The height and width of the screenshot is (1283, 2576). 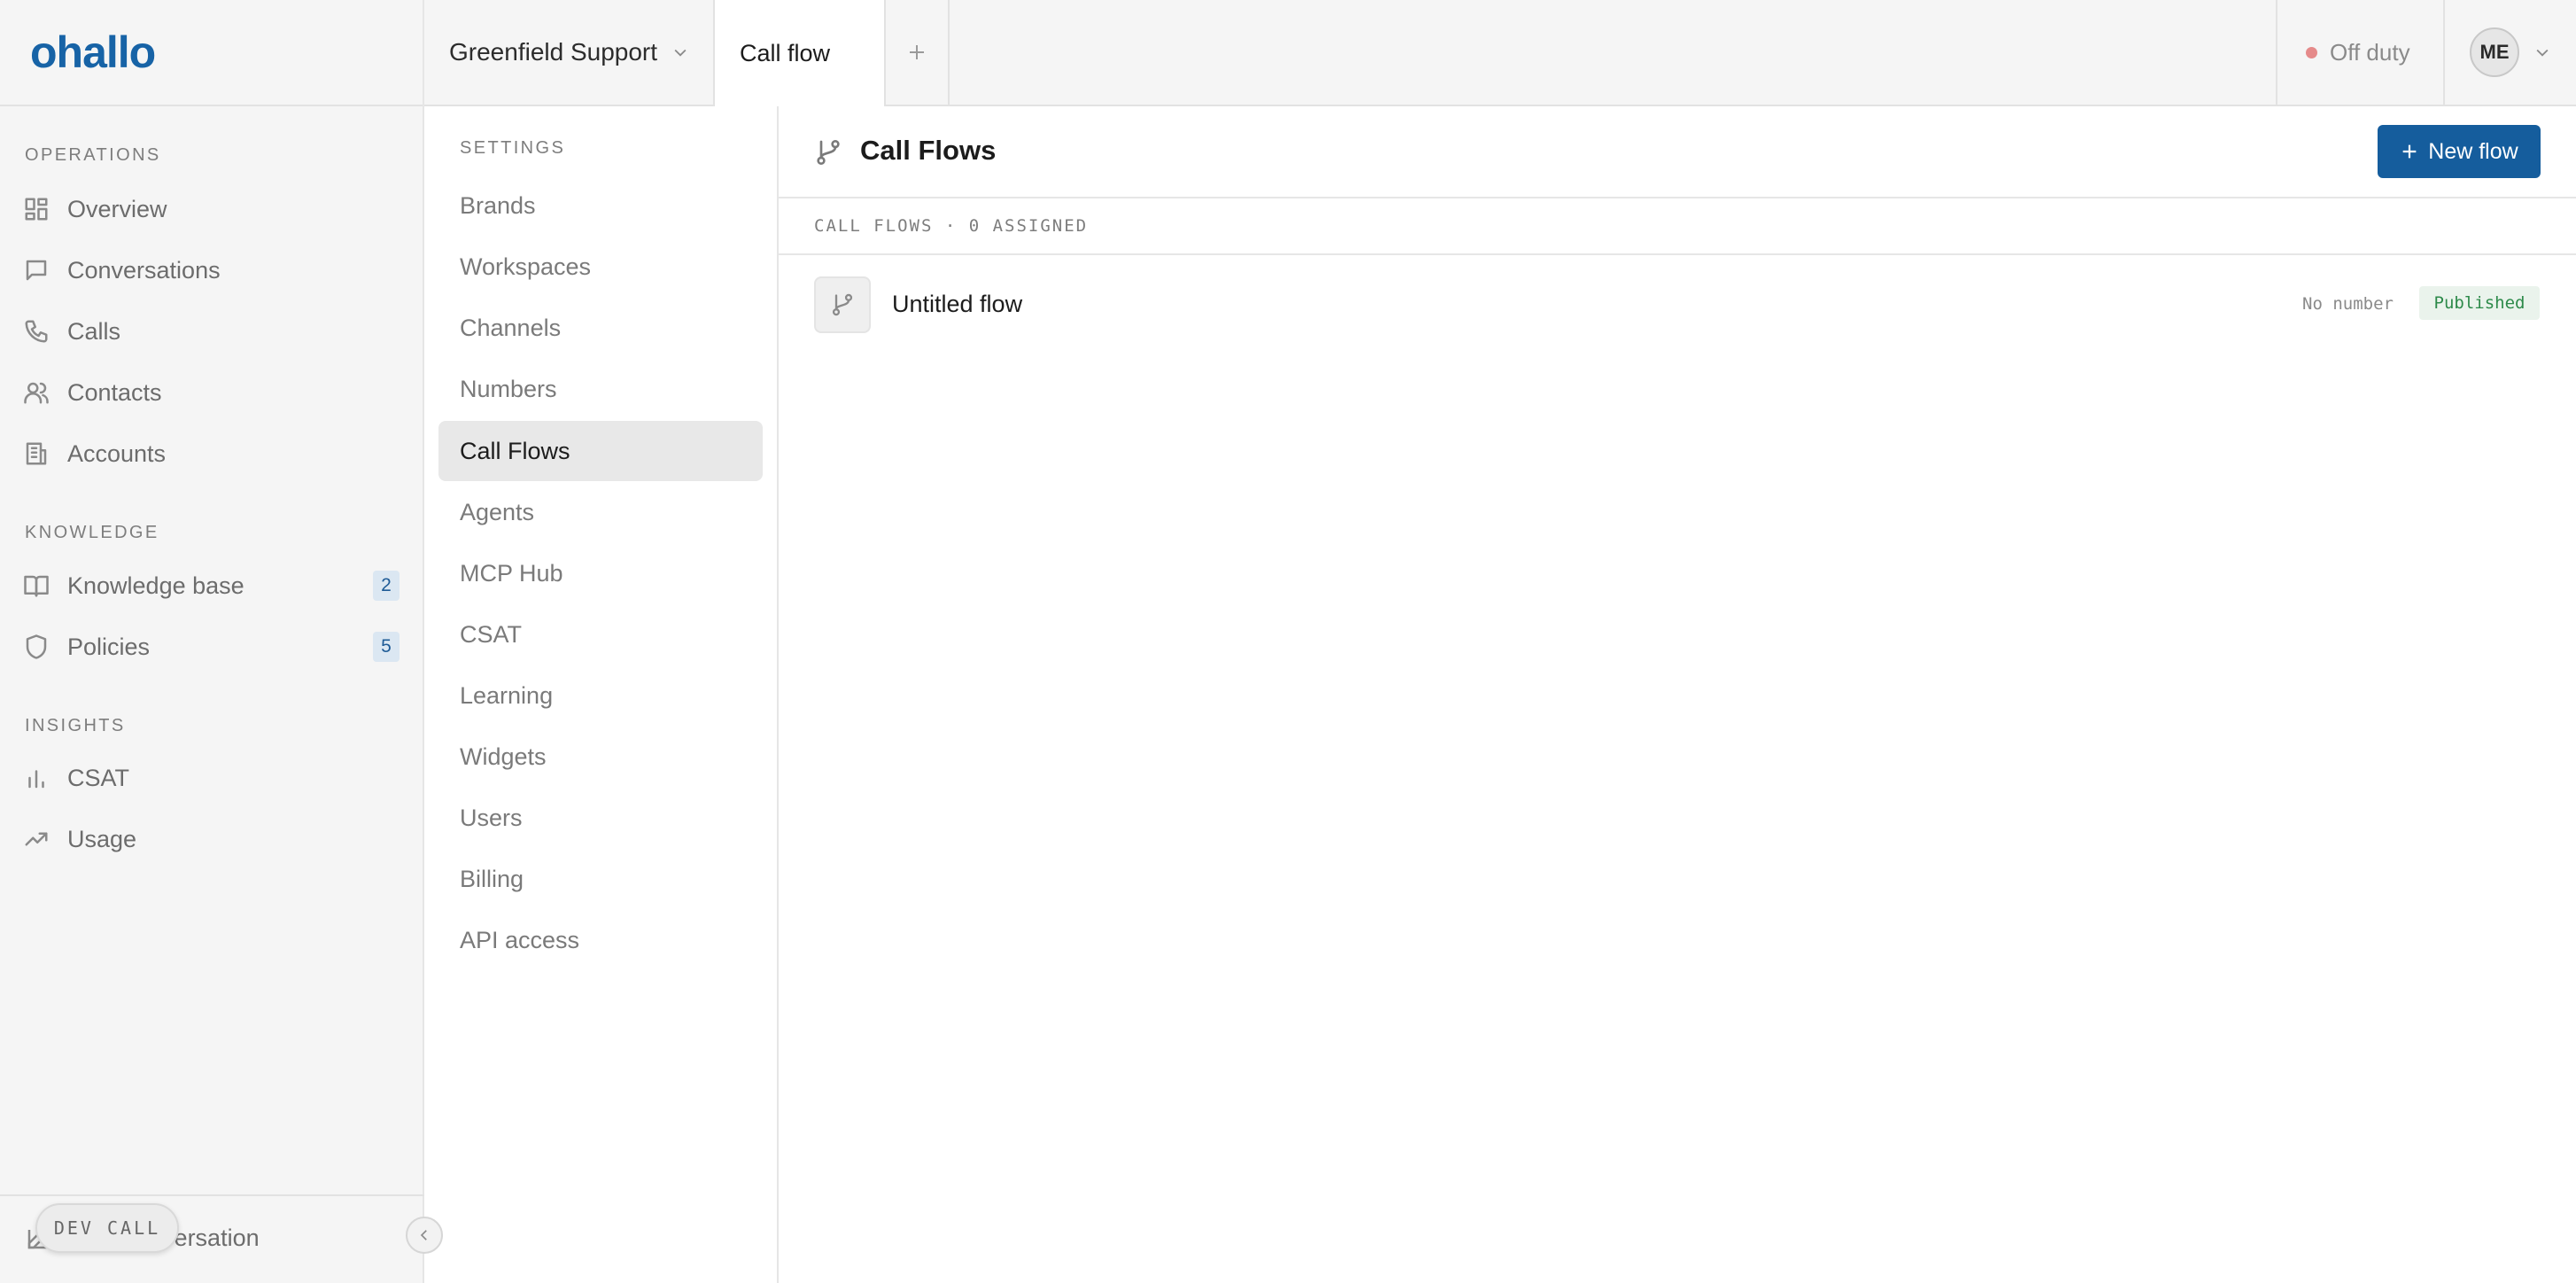 What do you see at coordinates (36, 209) in the screenshot?
I see `grid-icon` at bounding box center [36, 209].